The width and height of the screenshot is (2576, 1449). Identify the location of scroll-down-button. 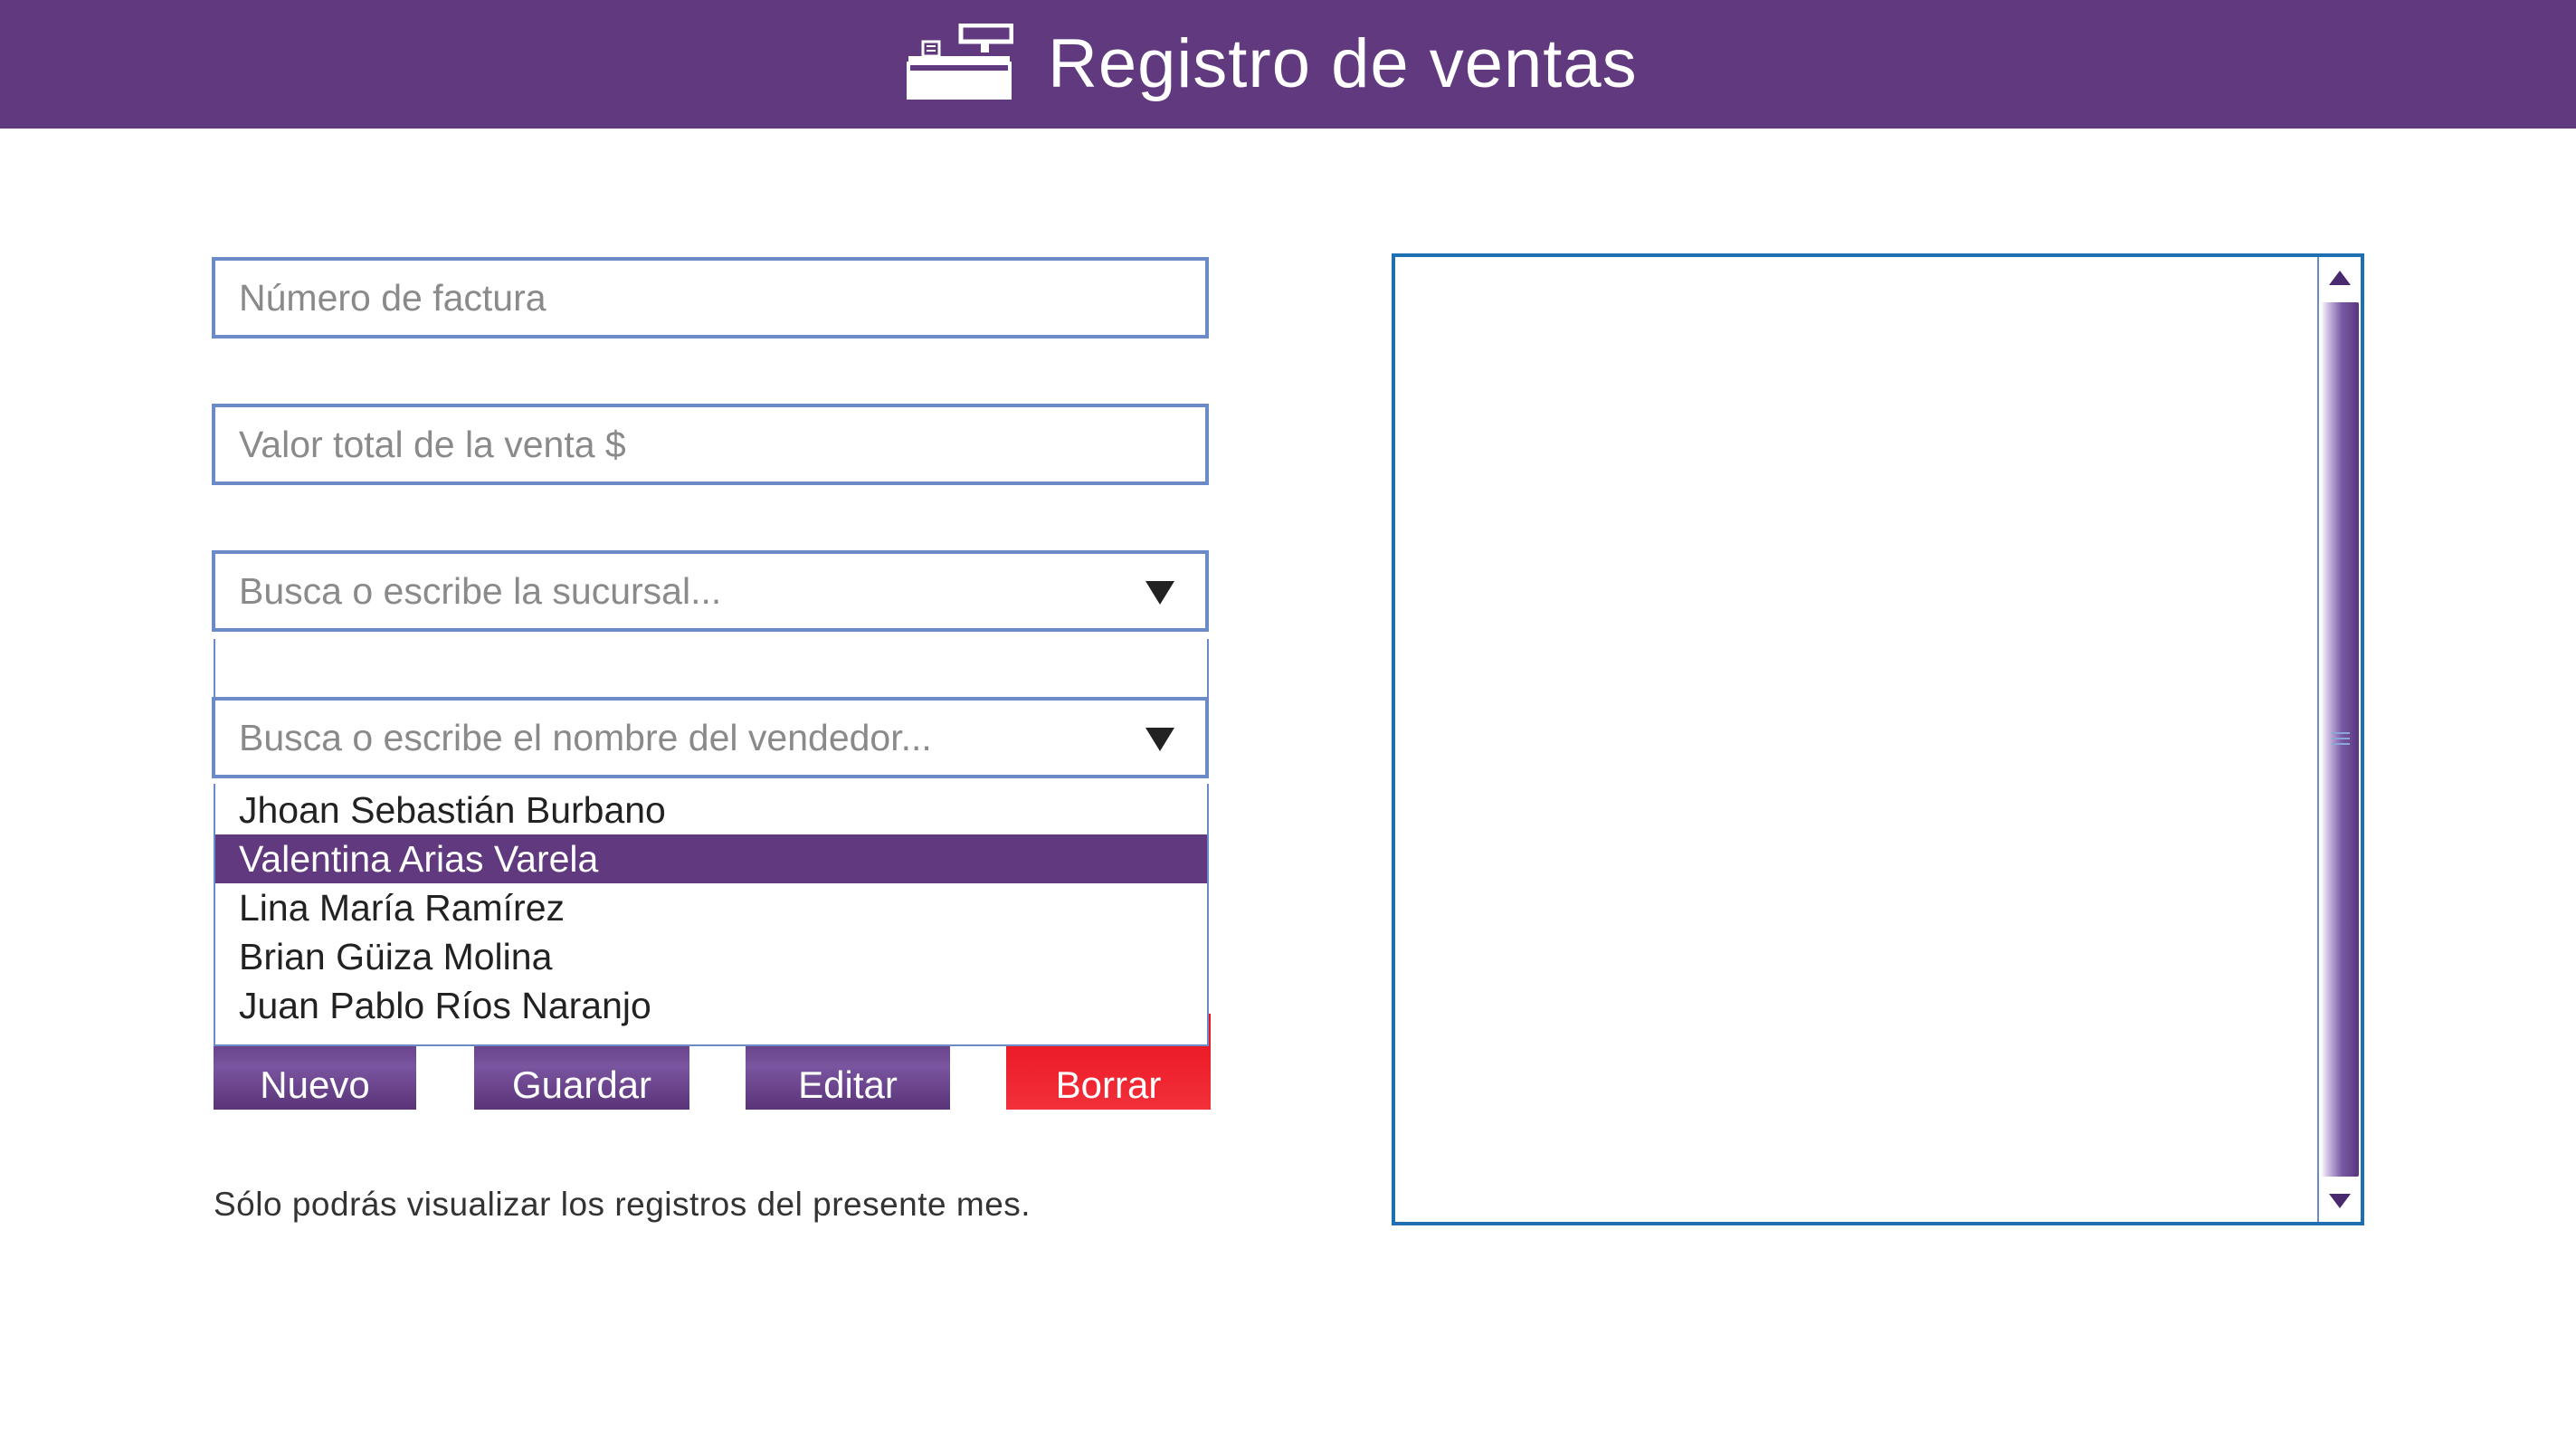
(2340, 1201).